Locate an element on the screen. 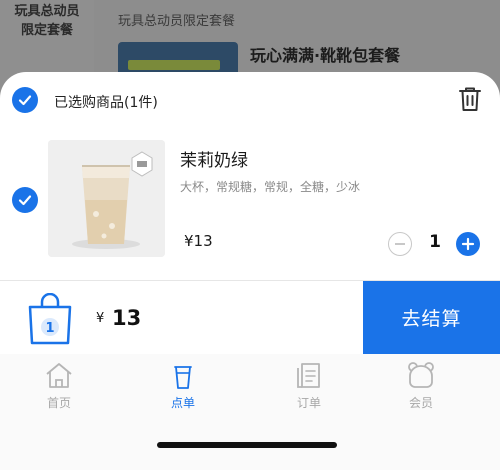 Image resolution: width=500 pixels, height=470 pixels. cup-icon is located at coordinates (183, 377).